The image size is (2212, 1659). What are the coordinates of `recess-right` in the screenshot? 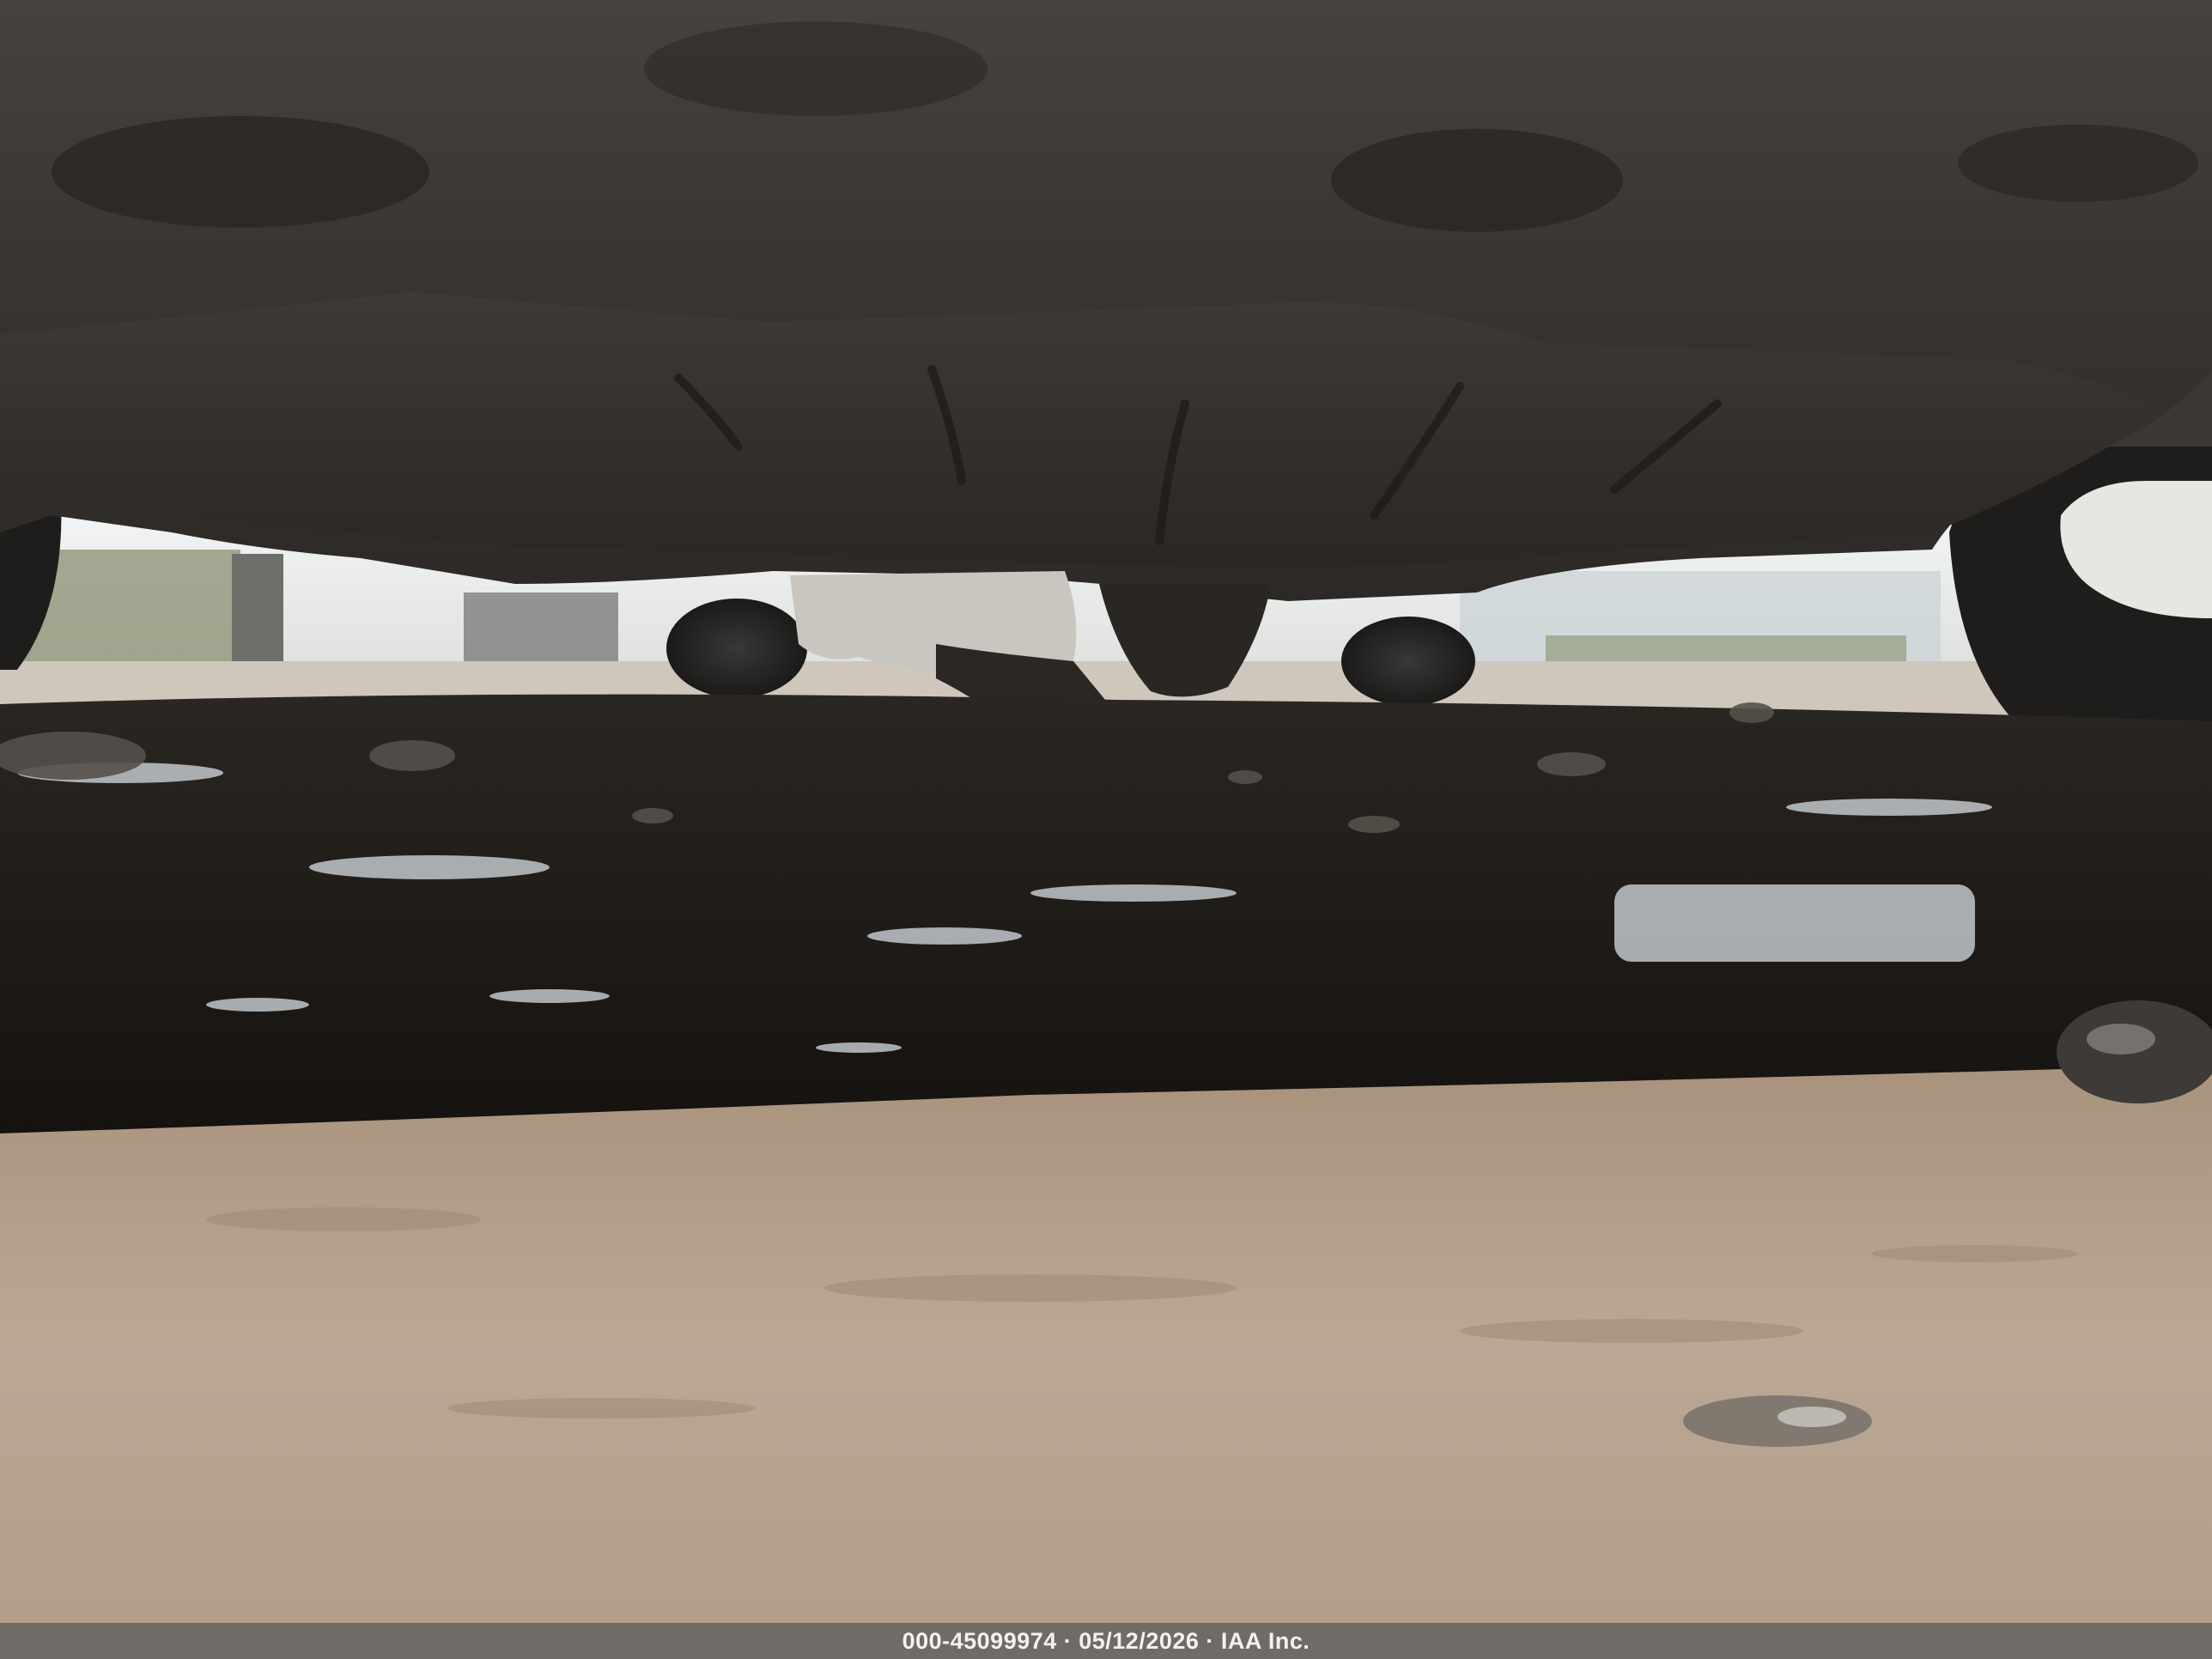 It's located at (2078, 163).